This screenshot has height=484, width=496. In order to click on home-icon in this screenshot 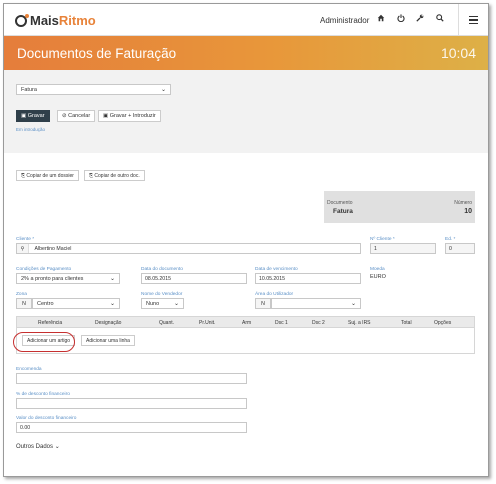, I will do `click(381, 19)`.